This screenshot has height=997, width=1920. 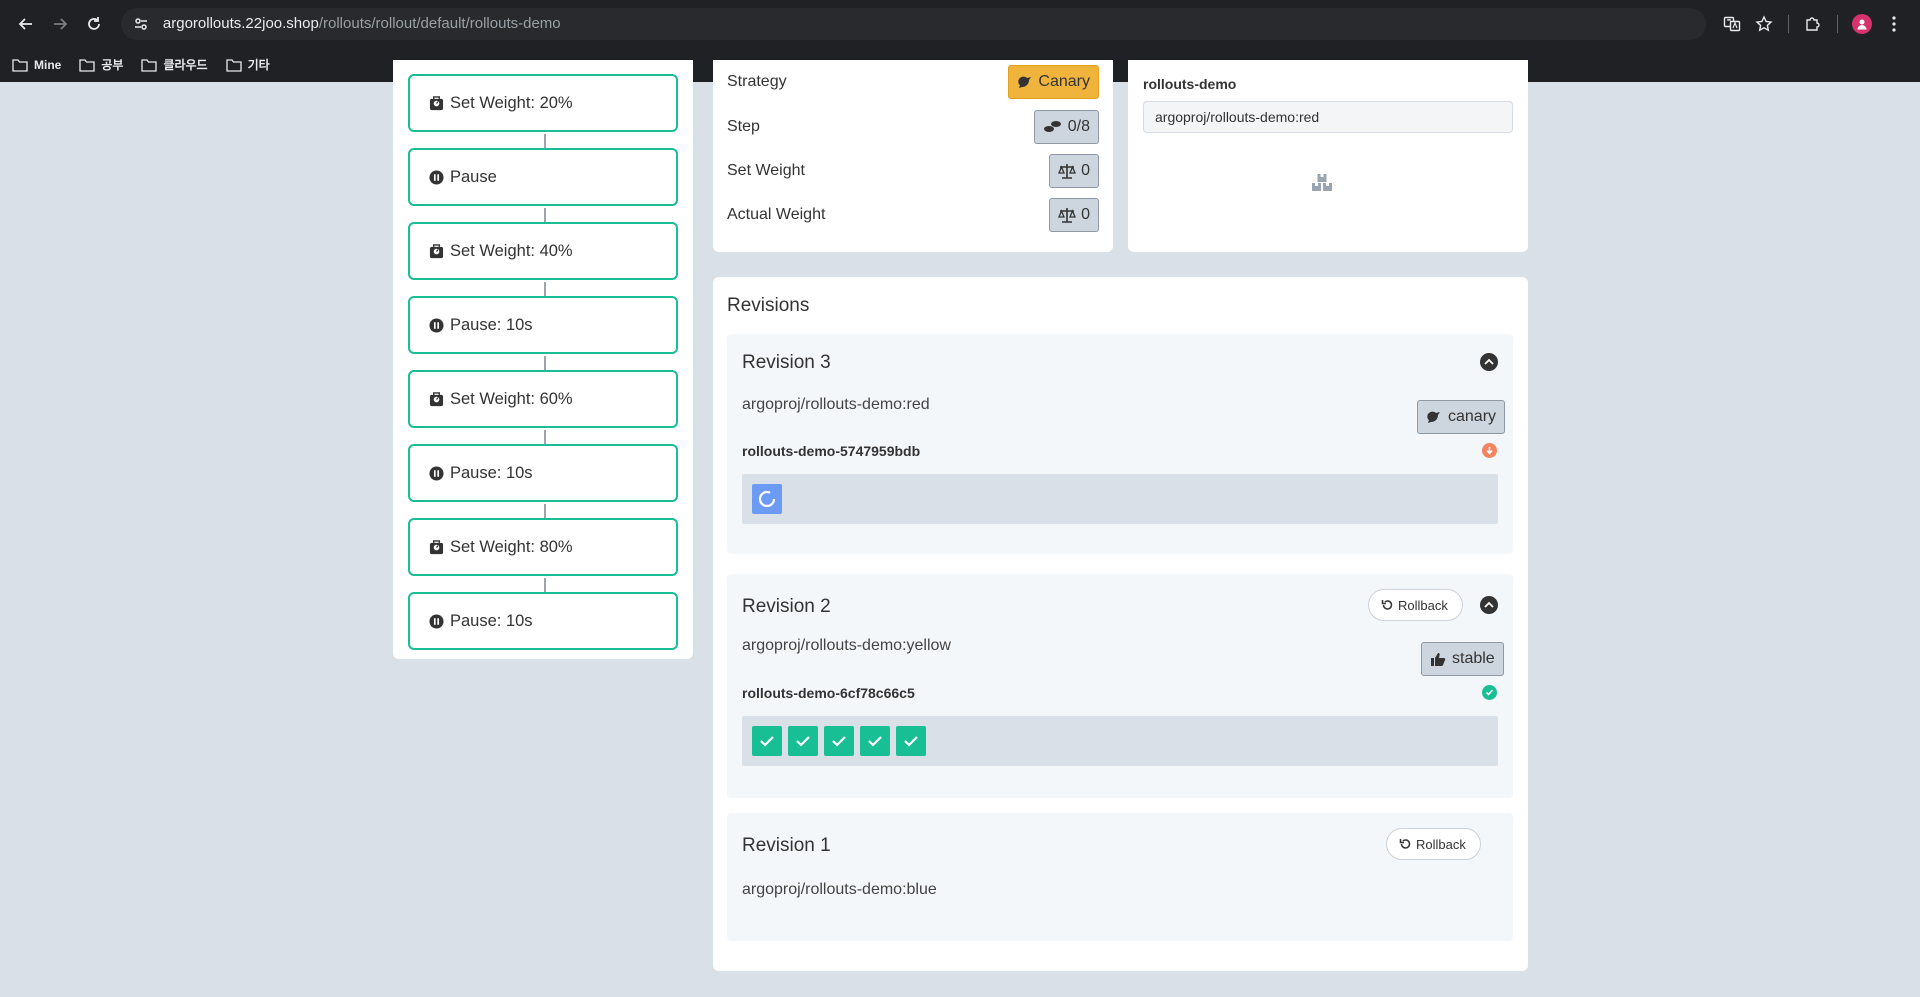 I want to click on strategy-badge: Canary, so click(x=1053, y=82).